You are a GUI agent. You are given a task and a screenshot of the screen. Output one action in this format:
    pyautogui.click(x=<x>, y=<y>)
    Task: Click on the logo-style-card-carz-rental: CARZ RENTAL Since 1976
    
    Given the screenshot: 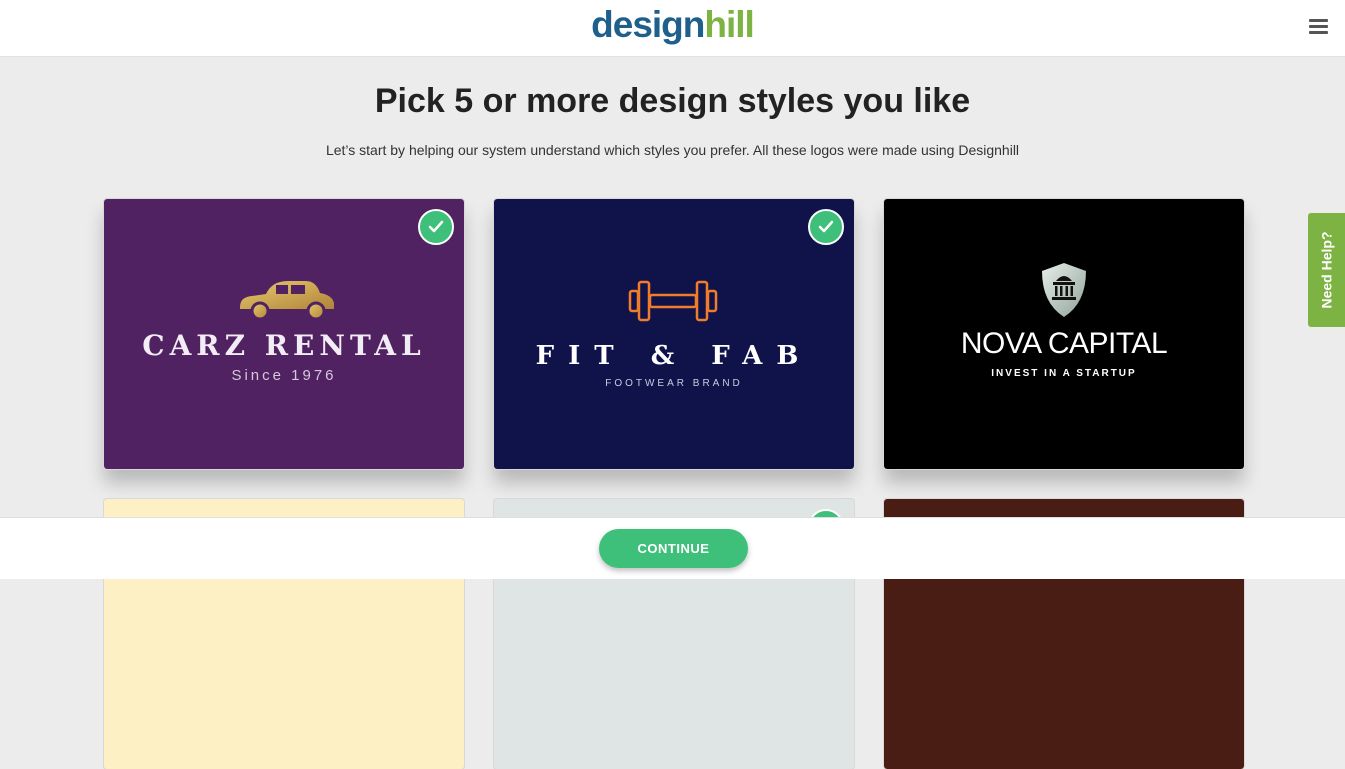 What is the action you would take?
    pyautogui.click(x=284, y=334)
    